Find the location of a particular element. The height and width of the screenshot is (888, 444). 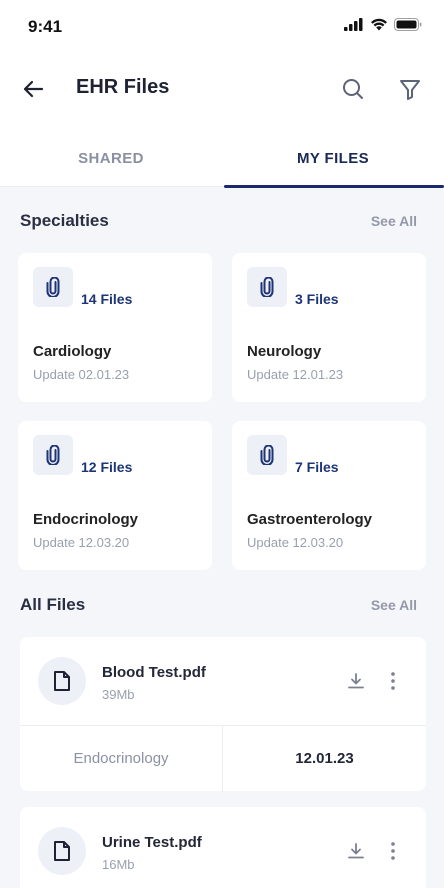

battery-icon is located at coordinates (408, 24).